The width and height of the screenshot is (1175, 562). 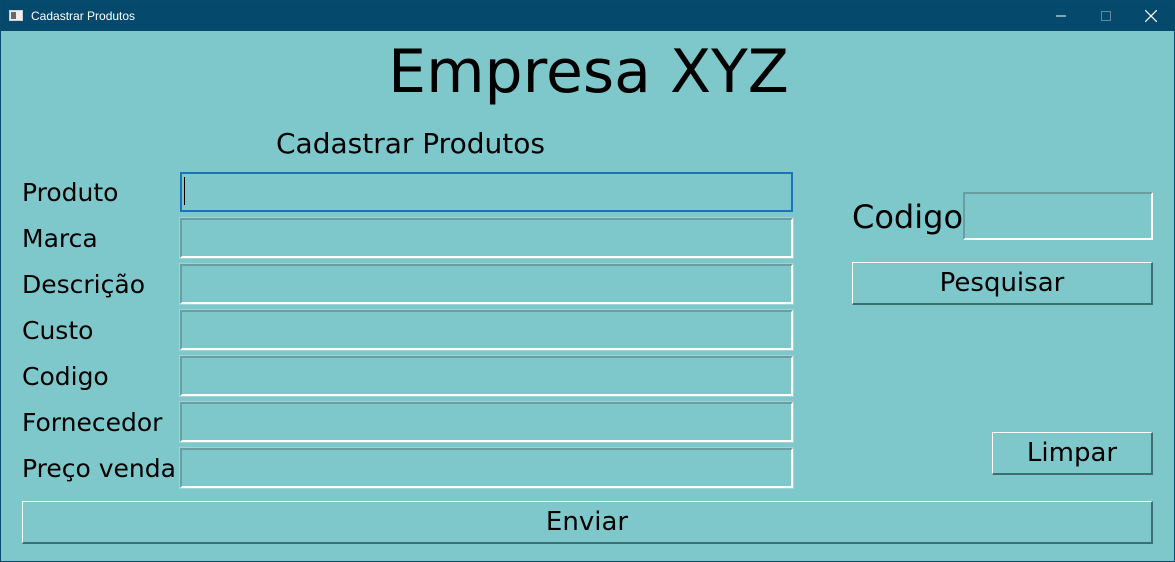 What do you see at coordinates (83, 284) in the screenshot?
I see `field-label-descricao: Descrição` at bounding box center [83, 284].